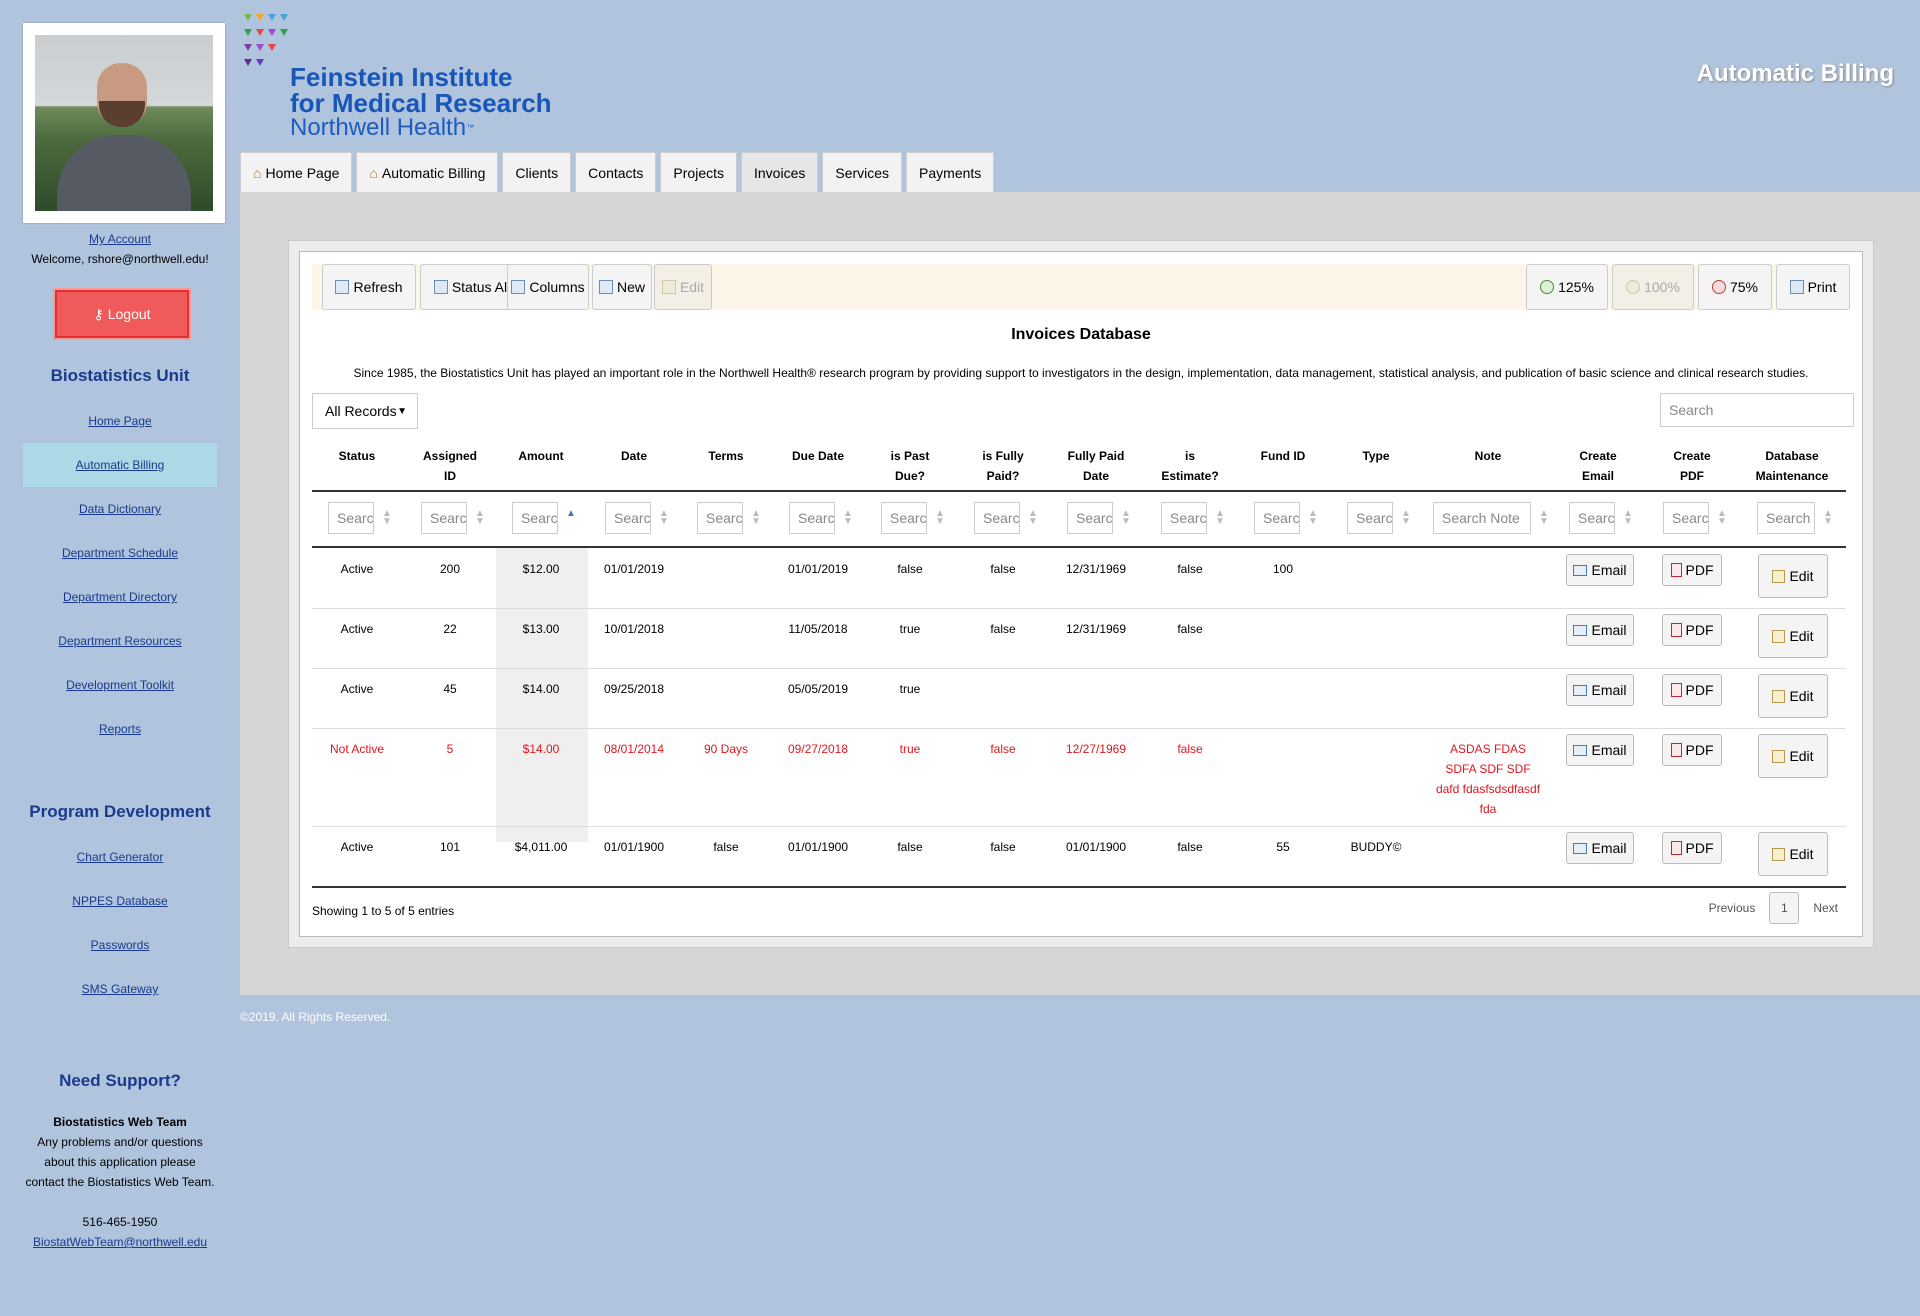  What do you see at coordinates (537, 172) in the screenshot?
I see `tab-clients: Clients` at bounding box center [537, 172].